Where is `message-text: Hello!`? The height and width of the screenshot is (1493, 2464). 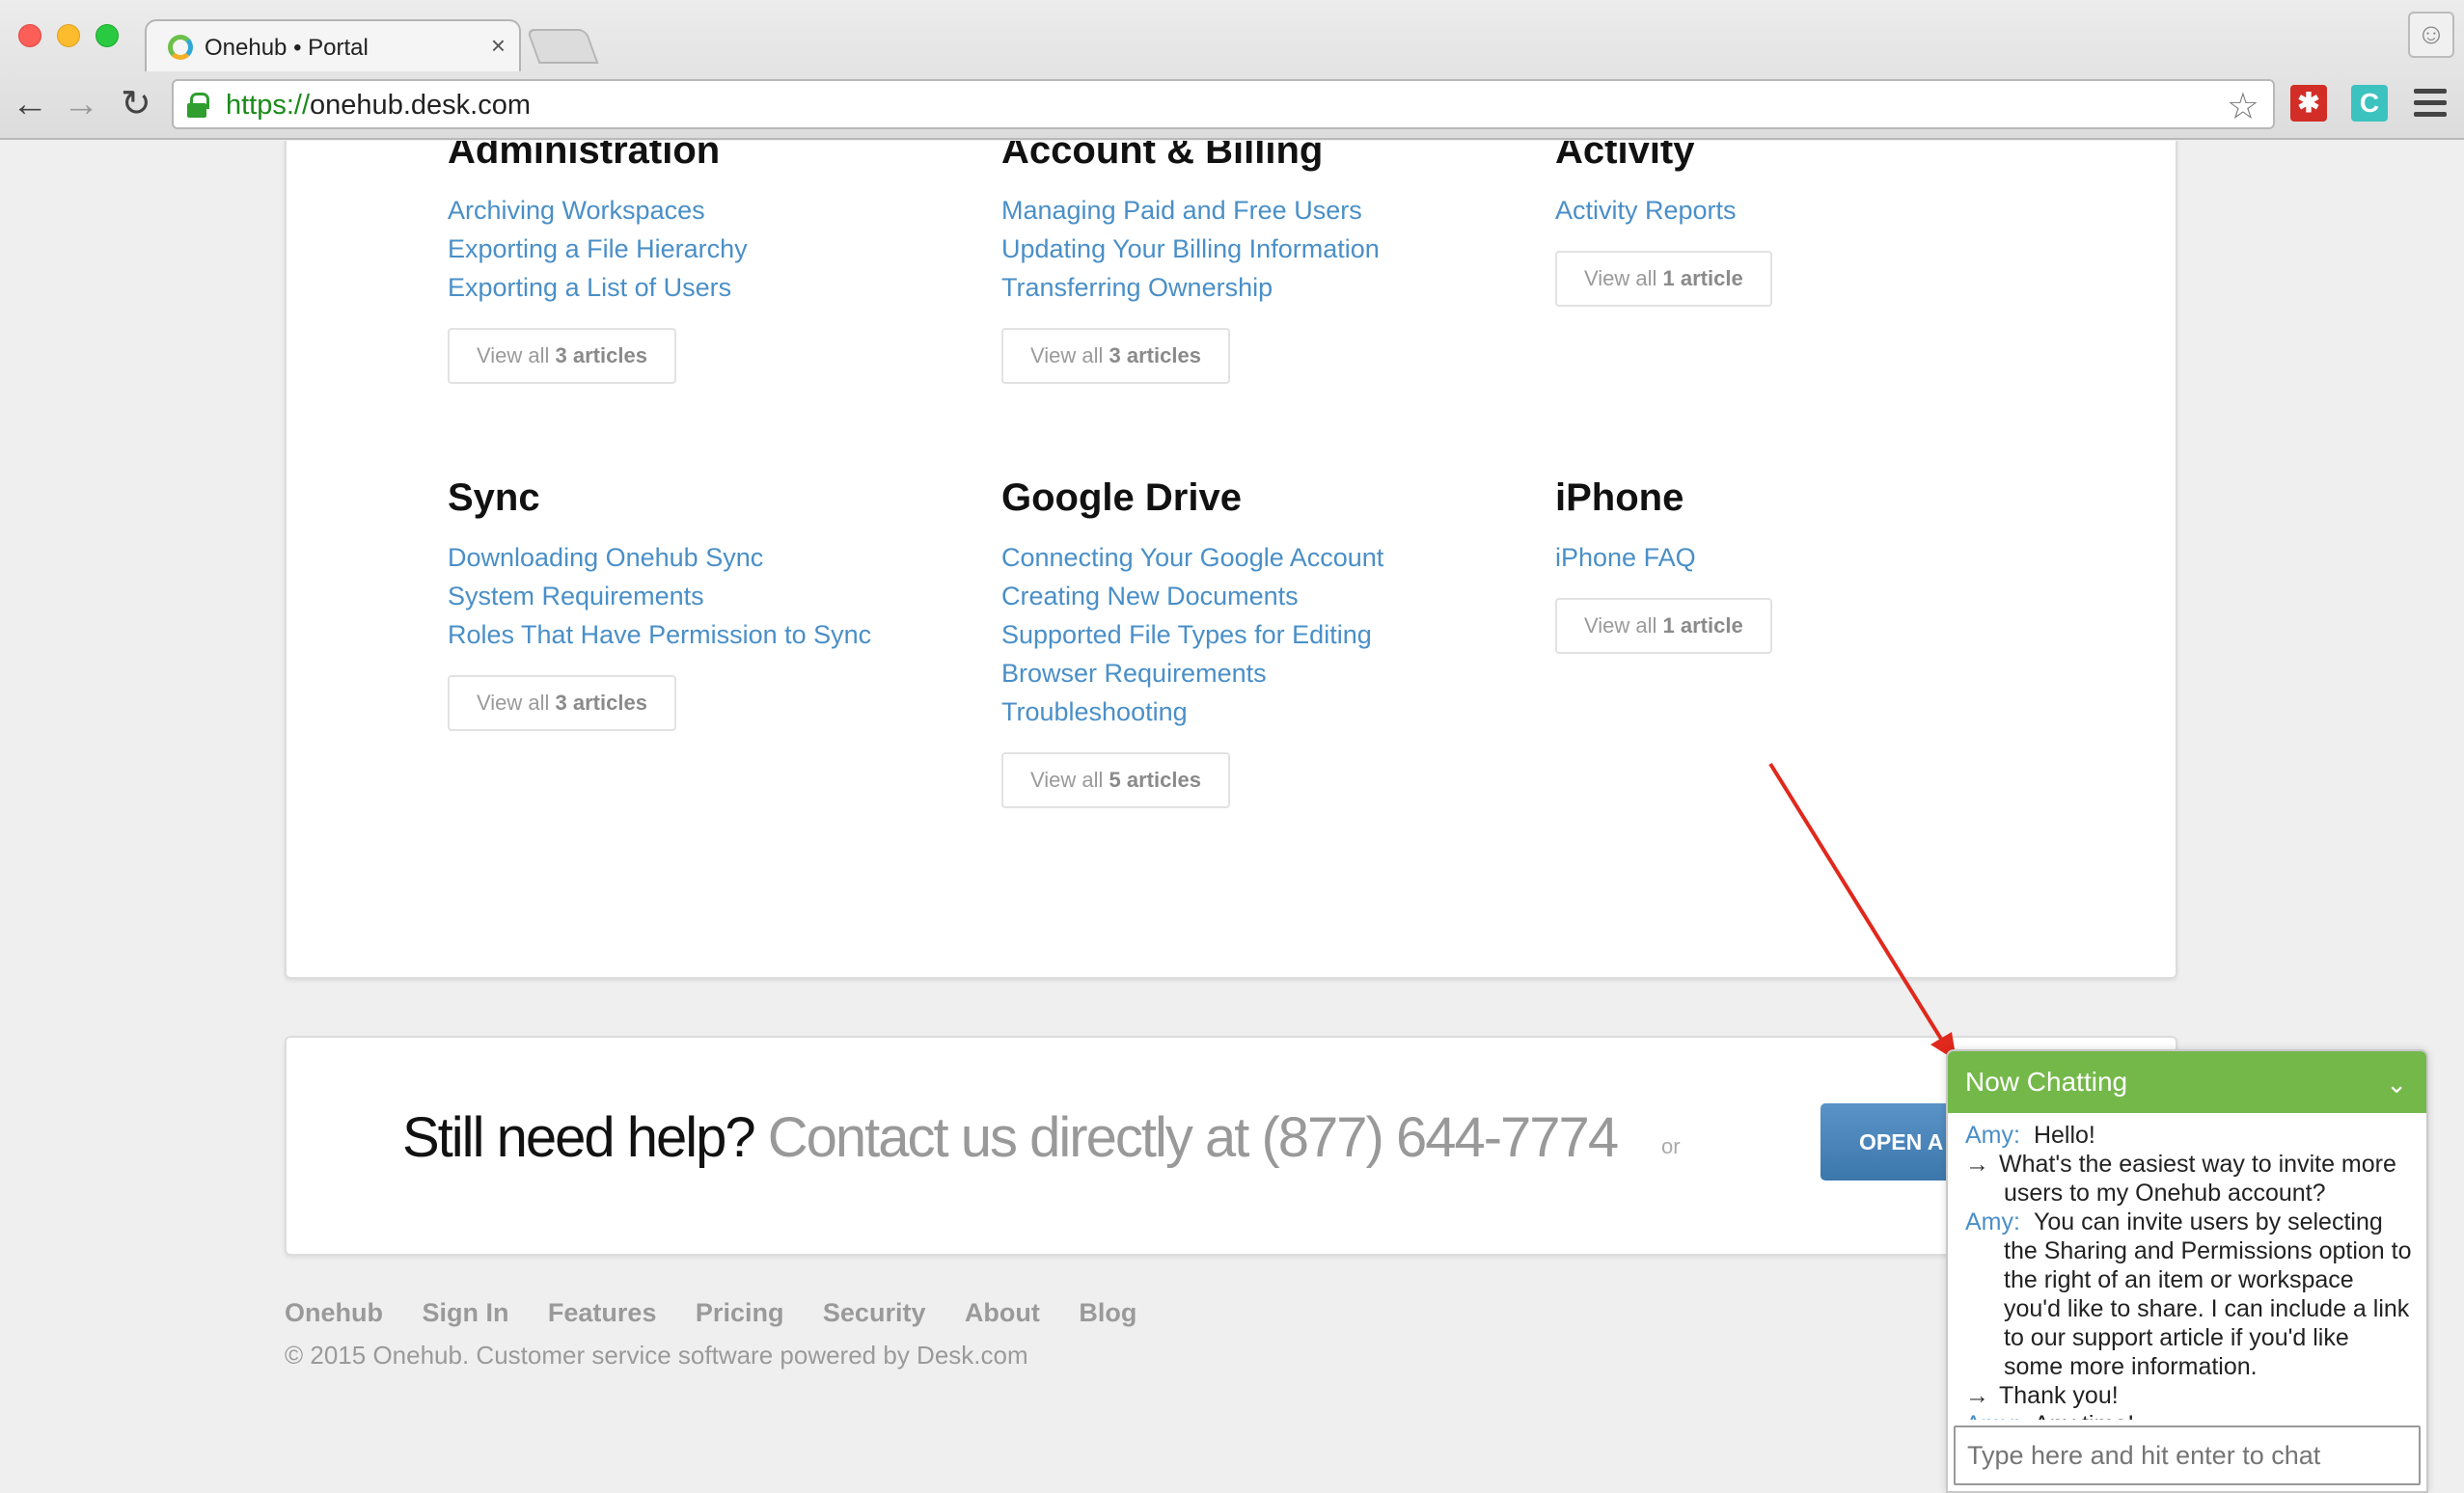
message-text: Hello! is located at coordinates (2064, 1135).